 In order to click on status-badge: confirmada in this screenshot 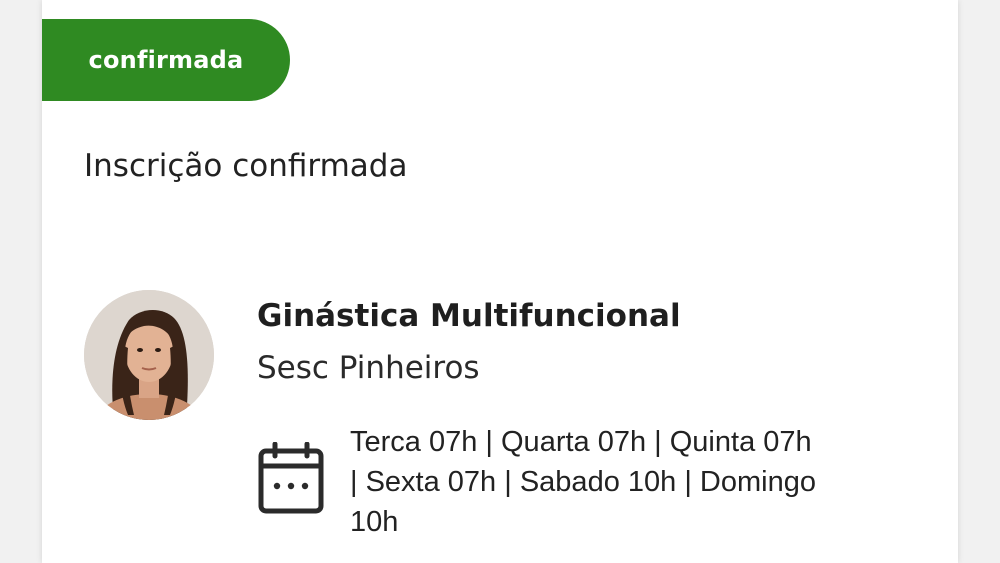, I will do `click(166, 60)`.